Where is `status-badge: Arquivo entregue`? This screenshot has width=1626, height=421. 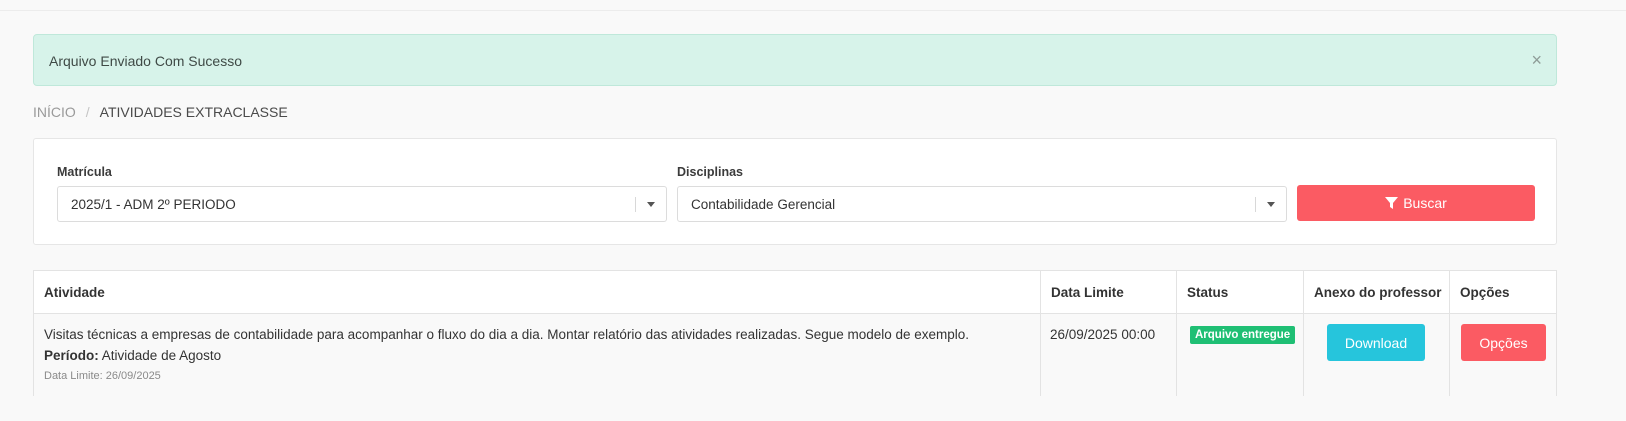
status-badge: Arquivo entregue is located at coordinates (1243, 335).